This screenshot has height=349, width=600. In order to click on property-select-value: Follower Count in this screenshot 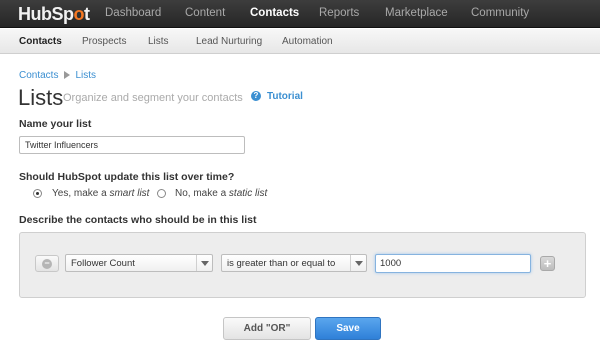, I will do `click(103, 263)`.